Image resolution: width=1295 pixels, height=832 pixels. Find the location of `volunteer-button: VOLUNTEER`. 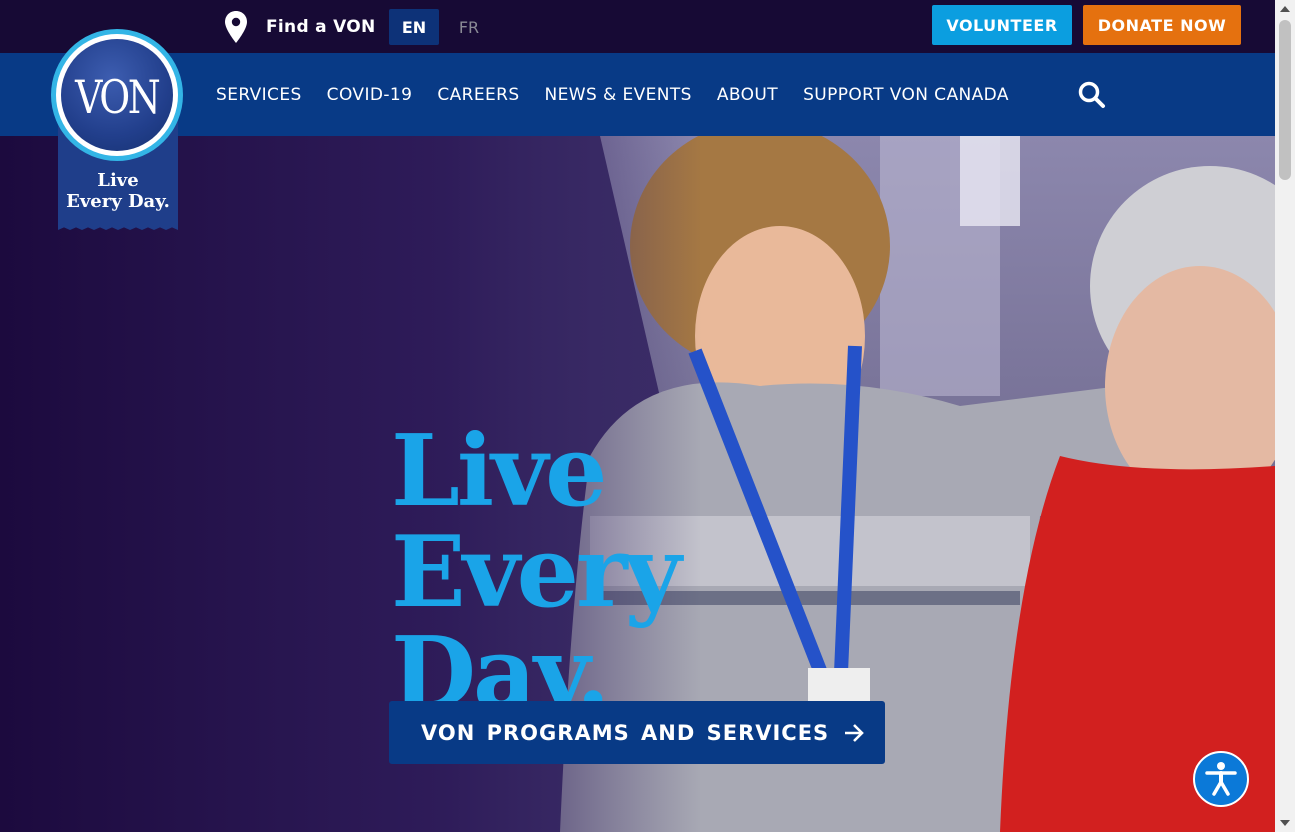

volunteer-button: VOLUNTEER is located at coordinates (1002, 25).